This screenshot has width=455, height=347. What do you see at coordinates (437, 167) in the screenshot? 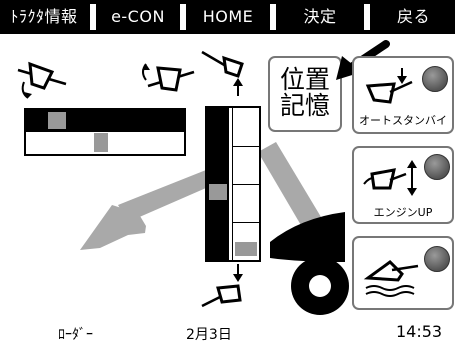
I see `engine-up-lamp` at bounding box center [437, 167].